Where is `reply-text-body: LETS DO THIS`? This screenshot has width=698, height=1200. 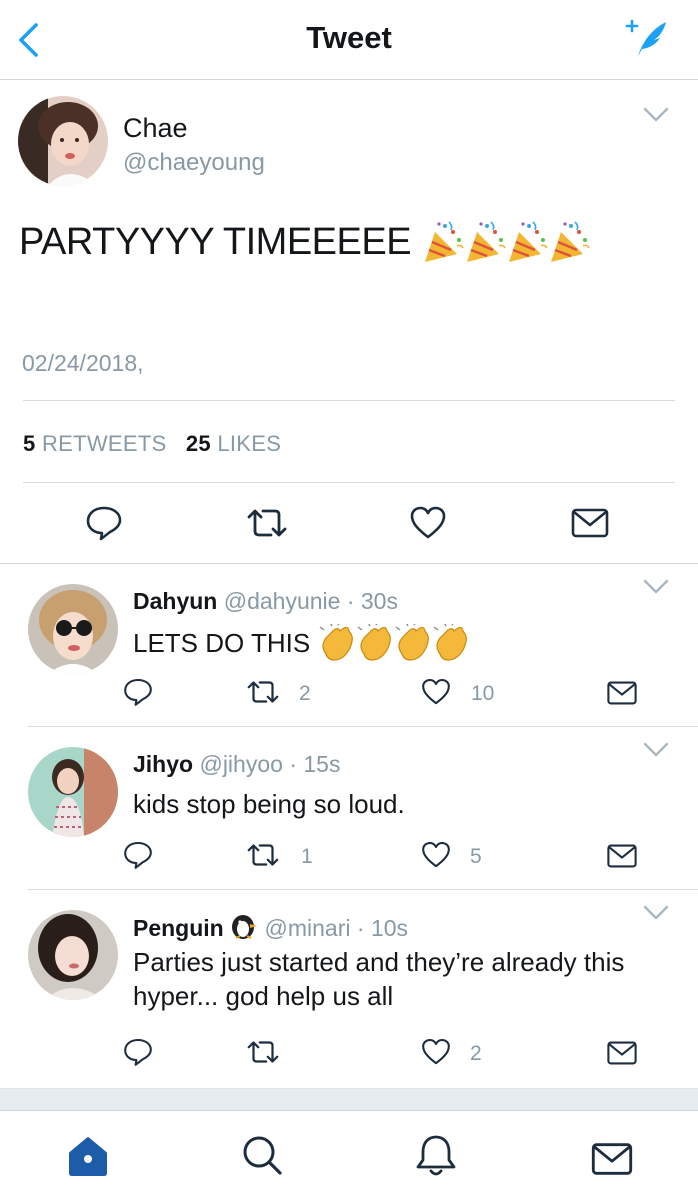 reply-text-body: LETS DO THIS is located at coordinates (222, 643).